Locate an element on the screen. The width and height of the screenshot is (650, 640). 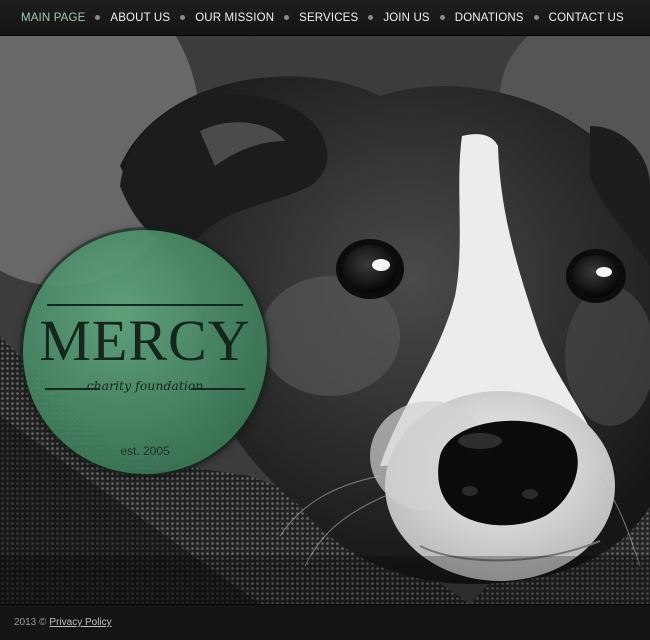
footer-copyright: 2013 © is located at coordinates (30, 622).